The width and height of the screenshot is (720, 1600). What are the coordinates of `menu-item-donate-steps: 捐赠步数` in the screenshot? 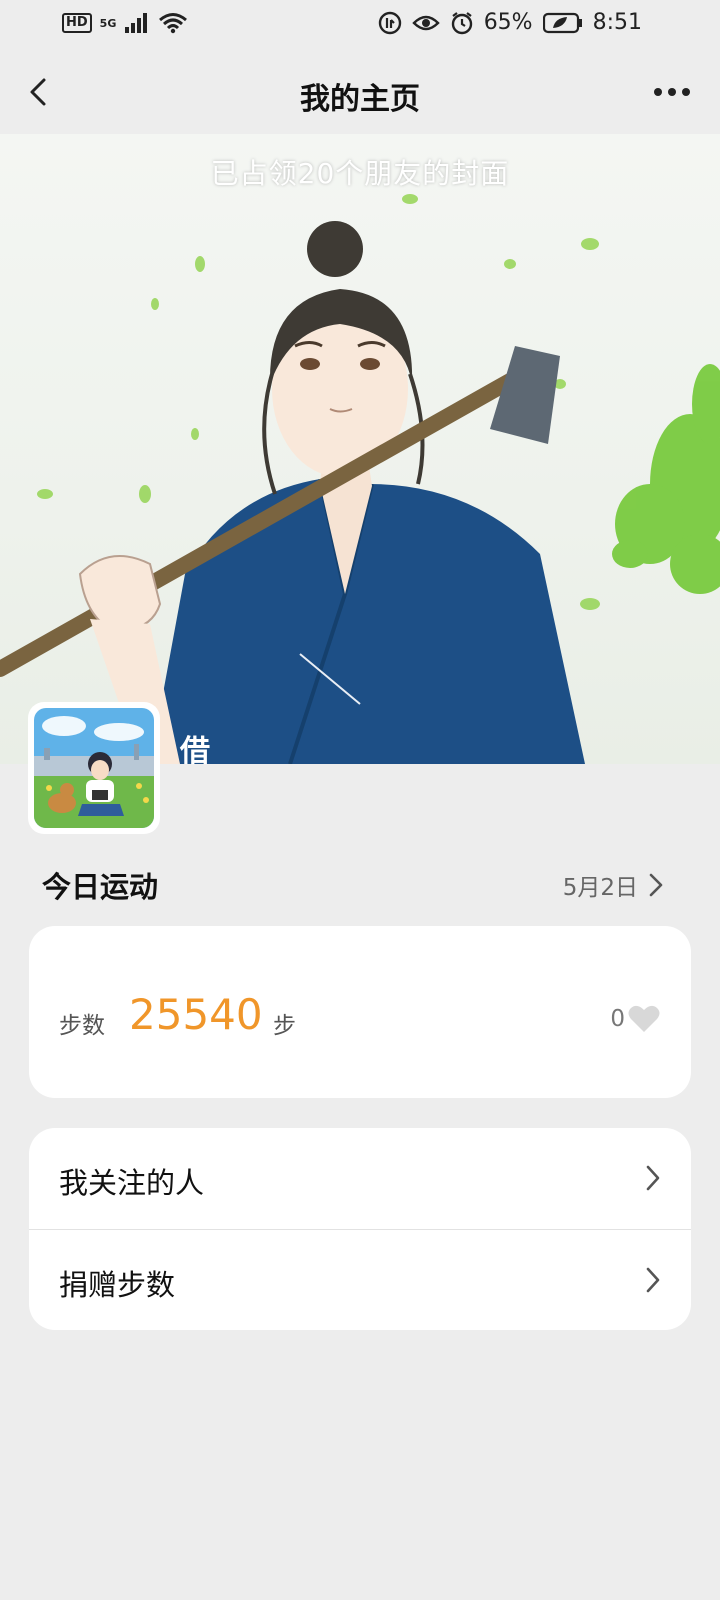 It's located at (360, 1280).